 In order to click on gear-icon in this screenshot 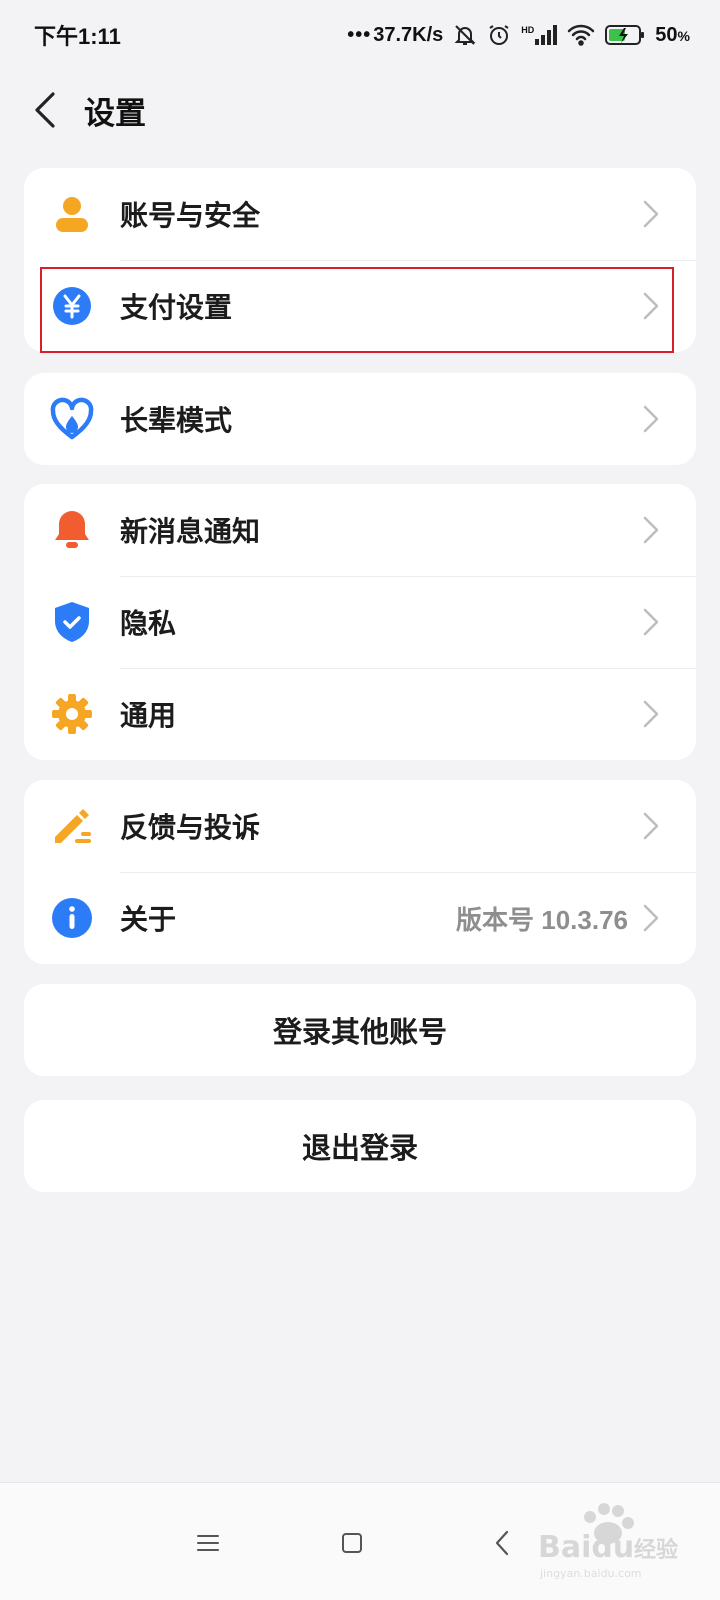, I will do `click(72, 714)`.